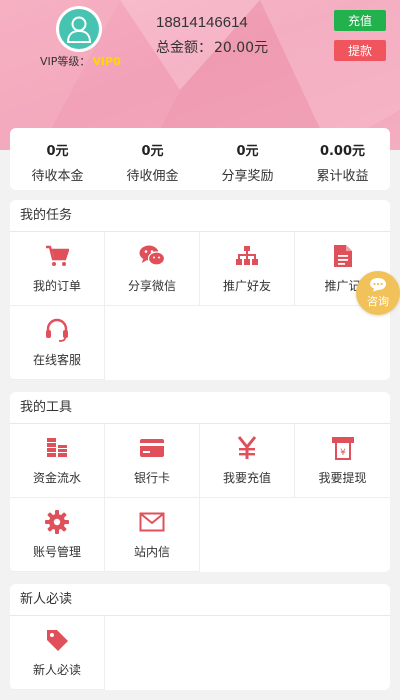 The height and width of the screenshot is (700, 400). Describe the element at coordinates (151, 552) in the screenshot. I see `item-label: 站内信` at that location.